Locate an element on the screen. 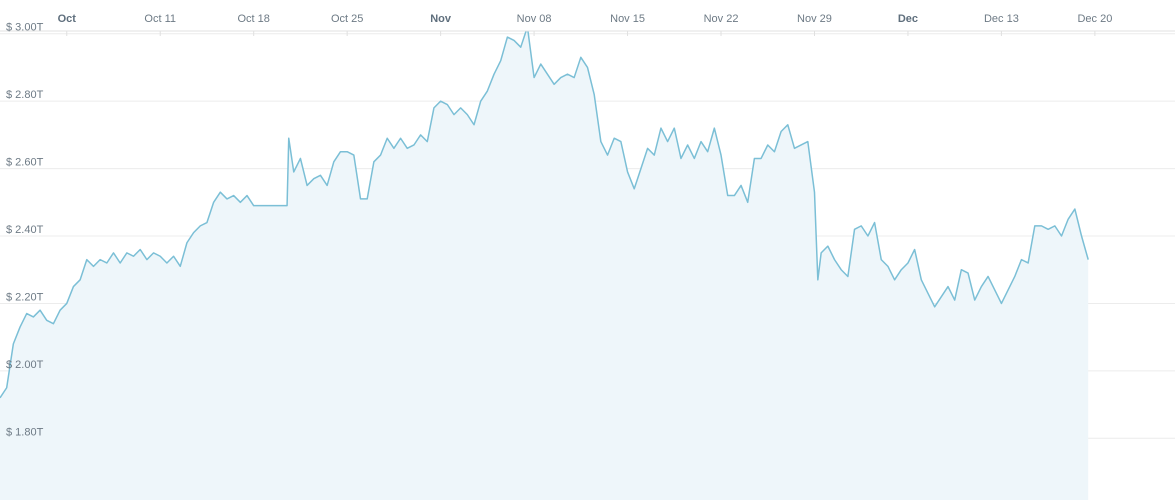  y-tick-label: $ 2.80T is located at coordinates (25, 95).